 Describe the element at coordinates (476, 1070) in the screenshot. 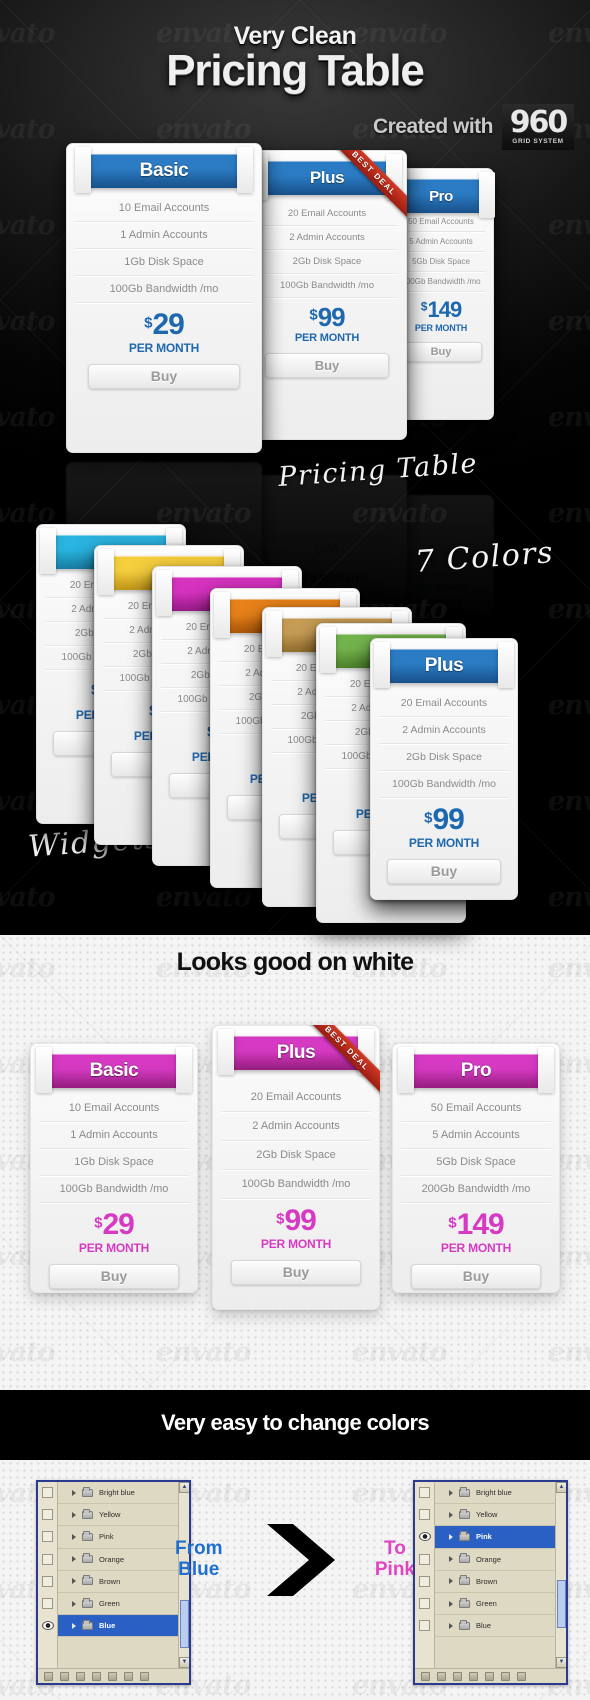

I see `plan-header-ribbon: Pro` at that location.